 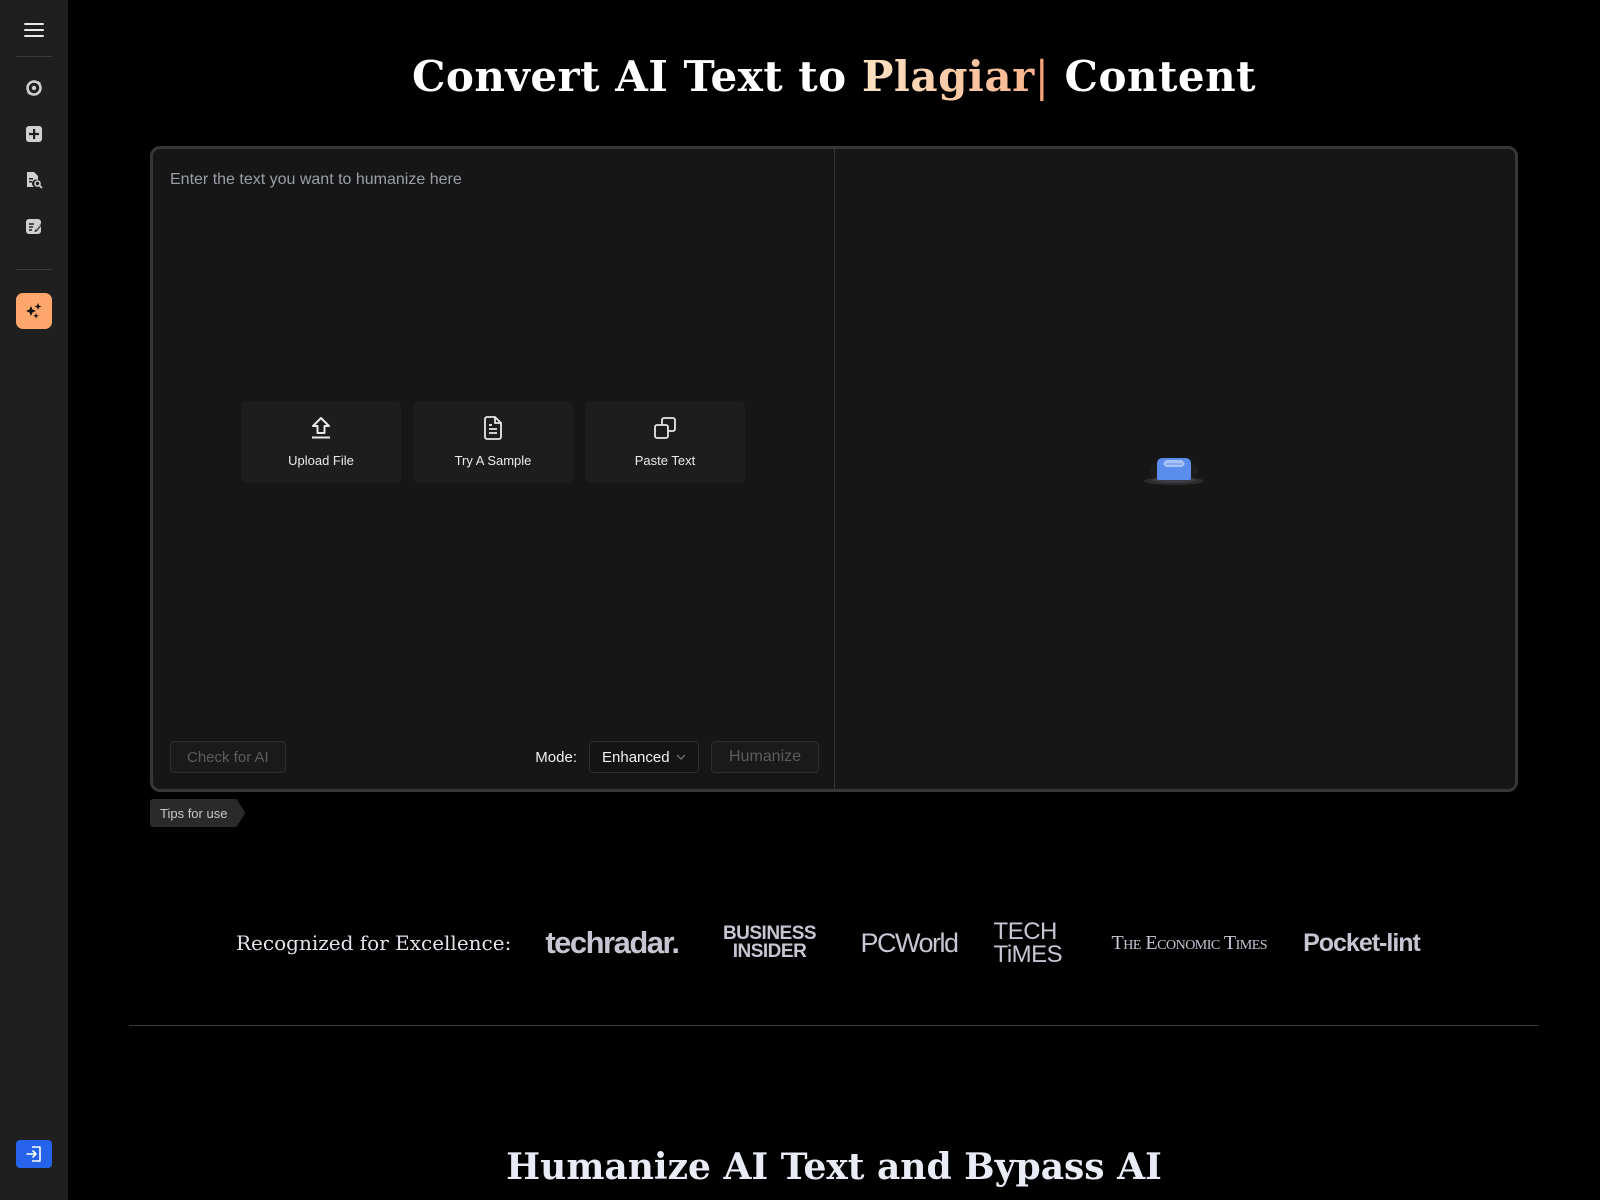 What do you see at coordinates (612, 942) in the screenshot?
I see `logo-techradar: techradar.` at bounding box center [612, 942].